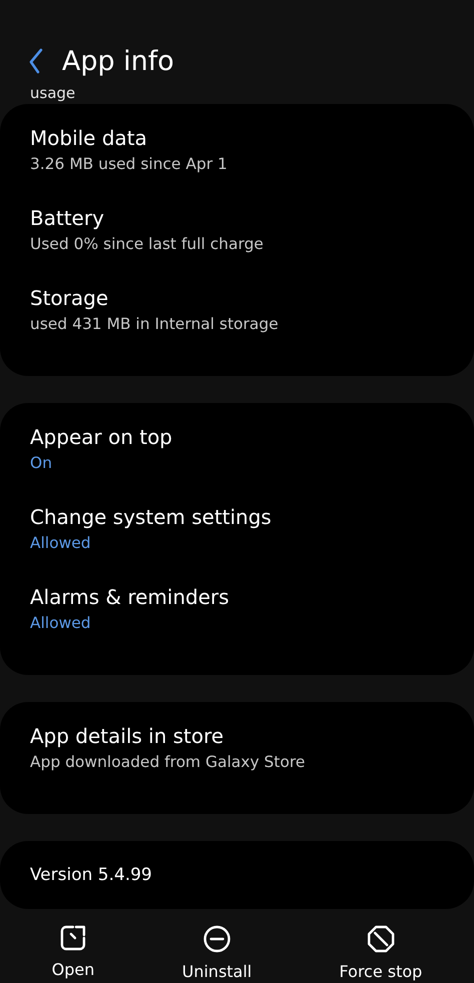 Image resolution: width=474 pixels, height=983 pixels. I want to click on page-title: App info, so click(118, 61).